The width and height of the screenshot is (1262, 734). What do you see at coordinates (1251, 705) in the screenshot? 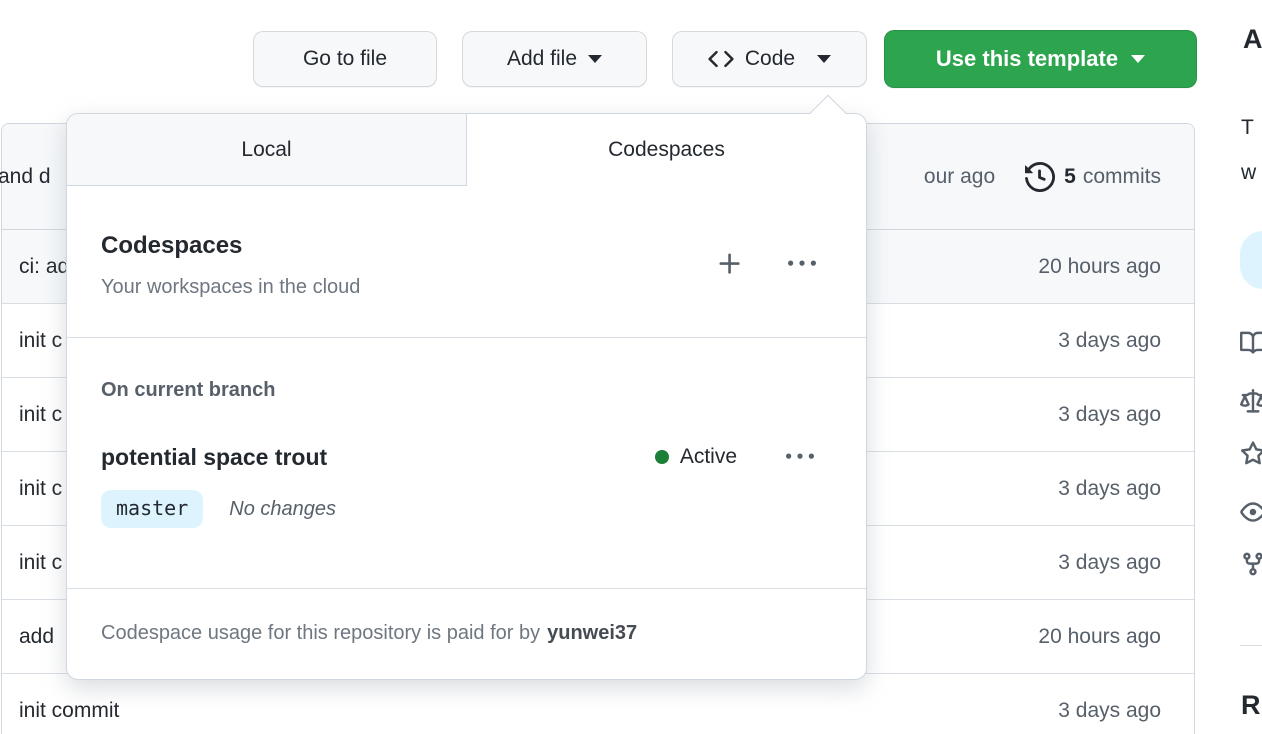
I see `releases-heading-fragment: R` at bounding box center [1251, 705].